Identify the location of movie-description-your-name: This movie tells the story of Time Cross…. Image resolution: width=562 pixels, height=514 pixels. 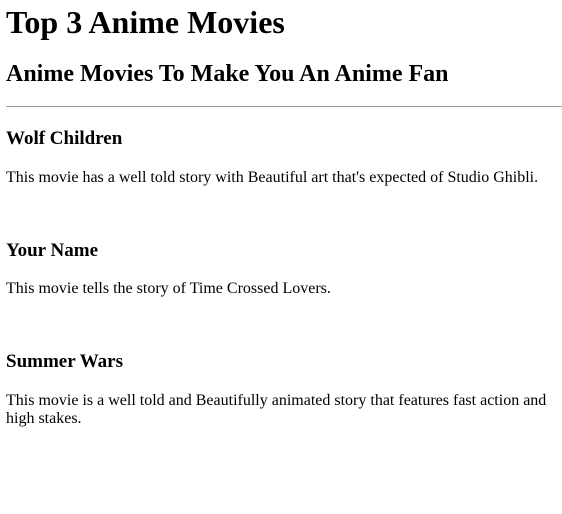
(168, 288).